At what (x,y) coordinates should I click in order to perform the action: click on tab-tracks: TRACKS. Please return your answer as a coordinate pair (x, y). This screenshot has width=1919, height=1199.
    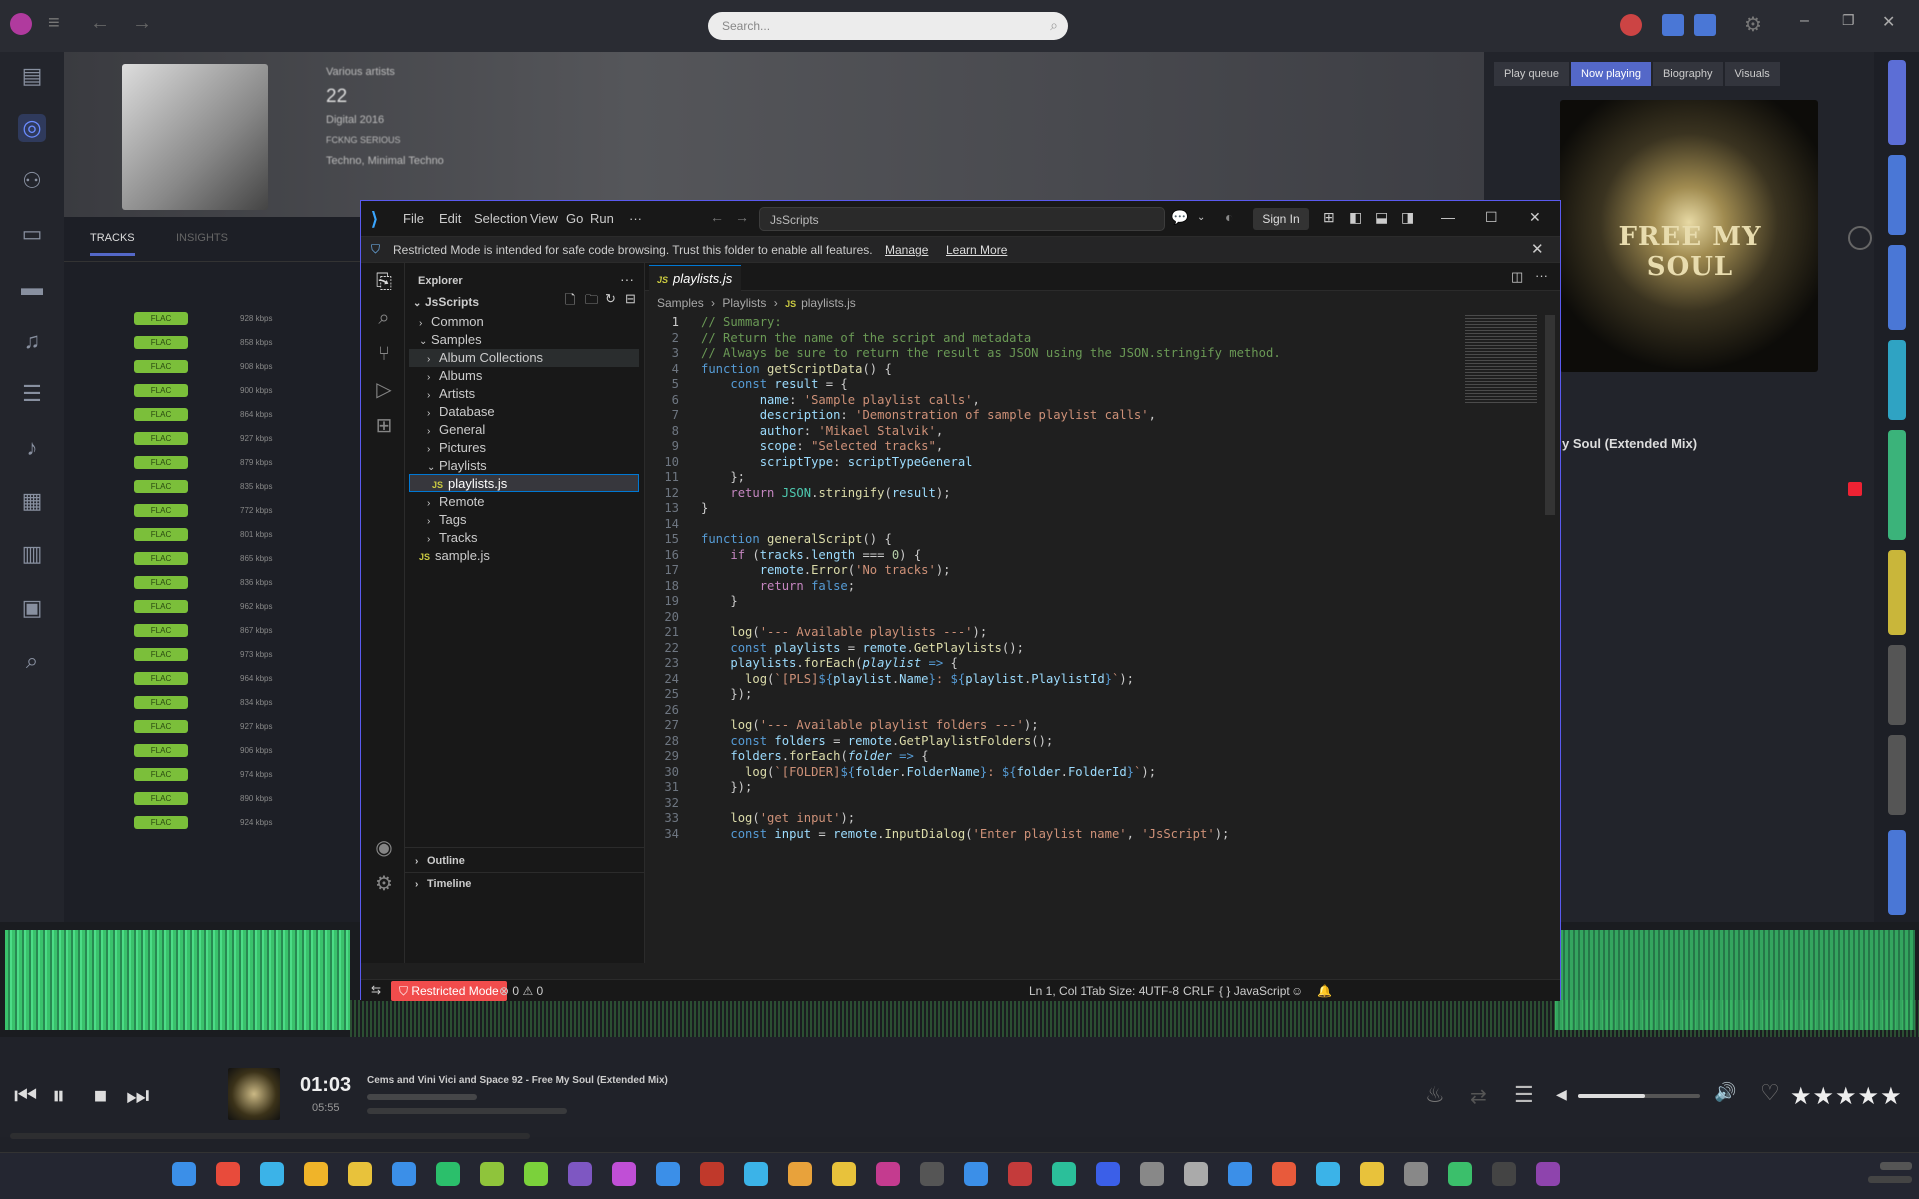
    Looking at the image, I should click on (112, 244).